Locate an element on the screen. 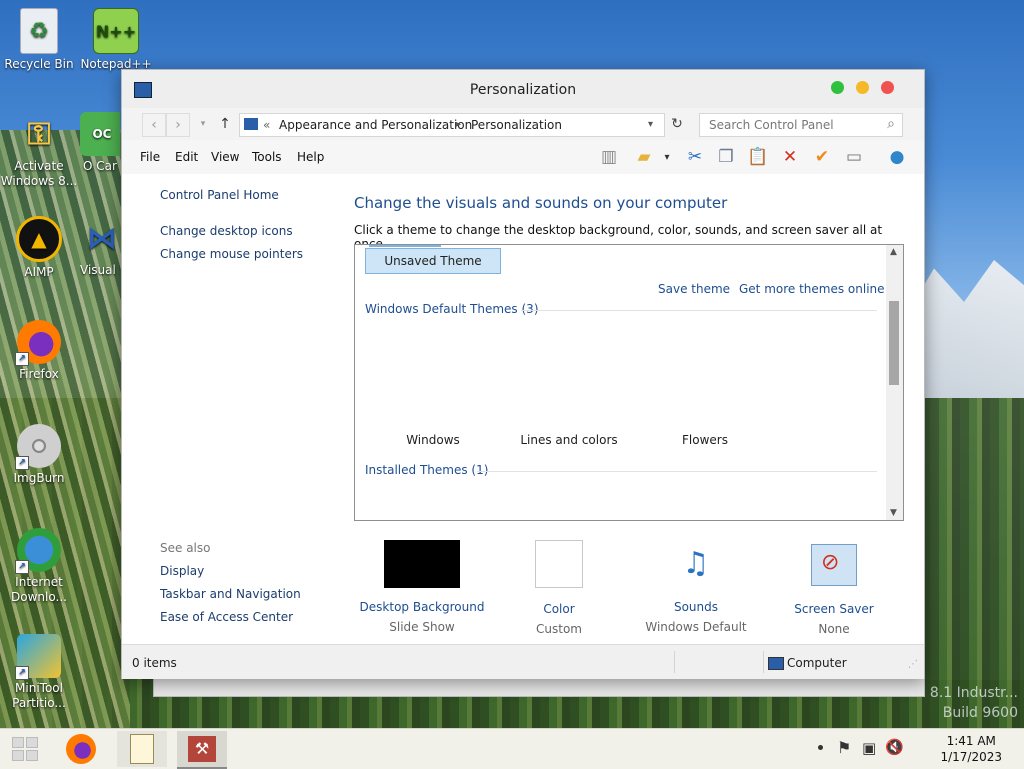 The image size is (1024, 769). taskbar-notepad is located at coordinates (142, 749).